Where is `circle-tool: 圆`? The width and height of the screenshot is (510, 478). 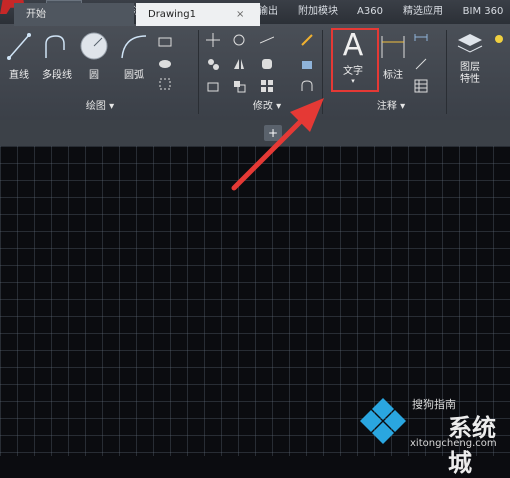
circle-tool: 圆 is located at coordinates (94, 56).